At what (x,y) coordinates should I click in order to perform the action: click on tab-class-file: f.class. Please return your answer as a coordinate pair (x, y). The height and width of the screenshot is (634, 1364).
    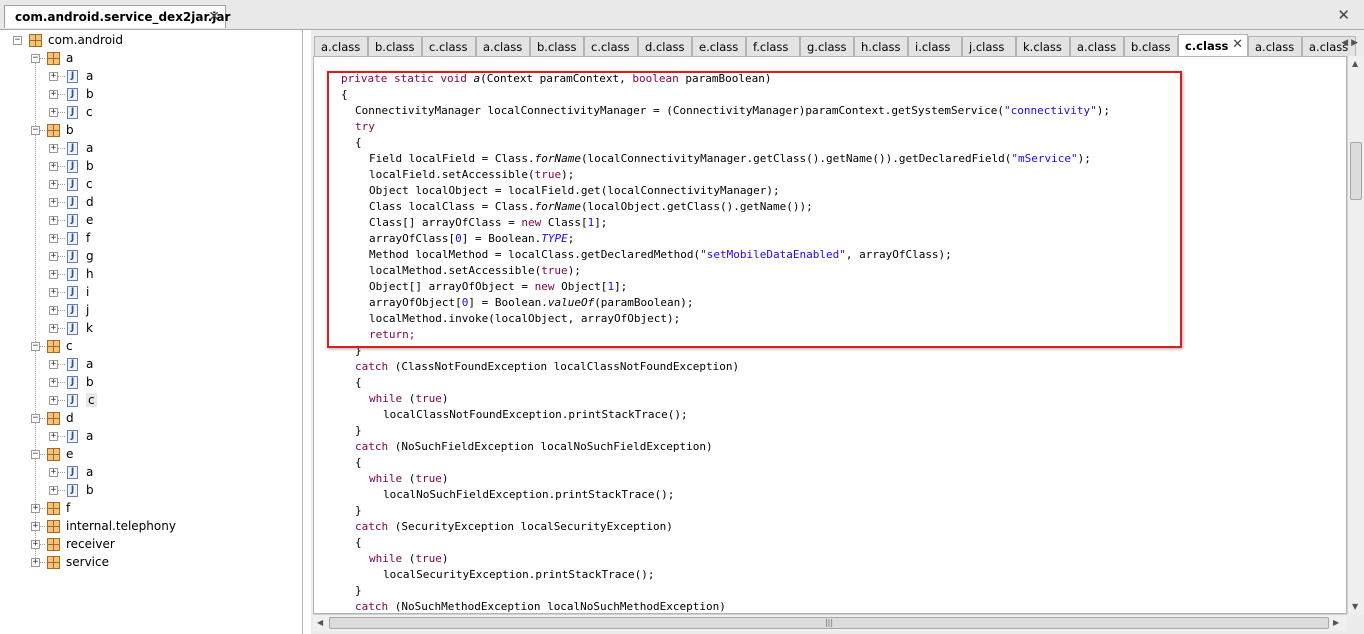
    Looking at the image, I should click on (773, 46).